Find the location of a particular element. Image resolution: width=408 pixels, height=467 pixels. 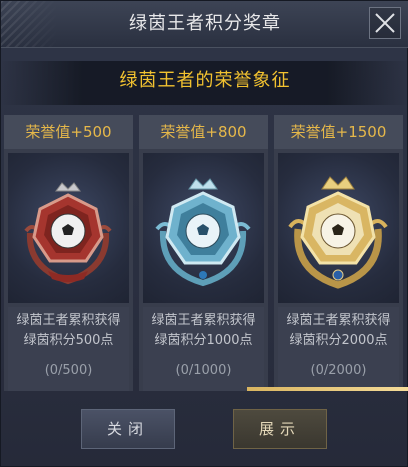

dialog-header: 绿茵王者积分奖章 is located at coordinates (204, 24).